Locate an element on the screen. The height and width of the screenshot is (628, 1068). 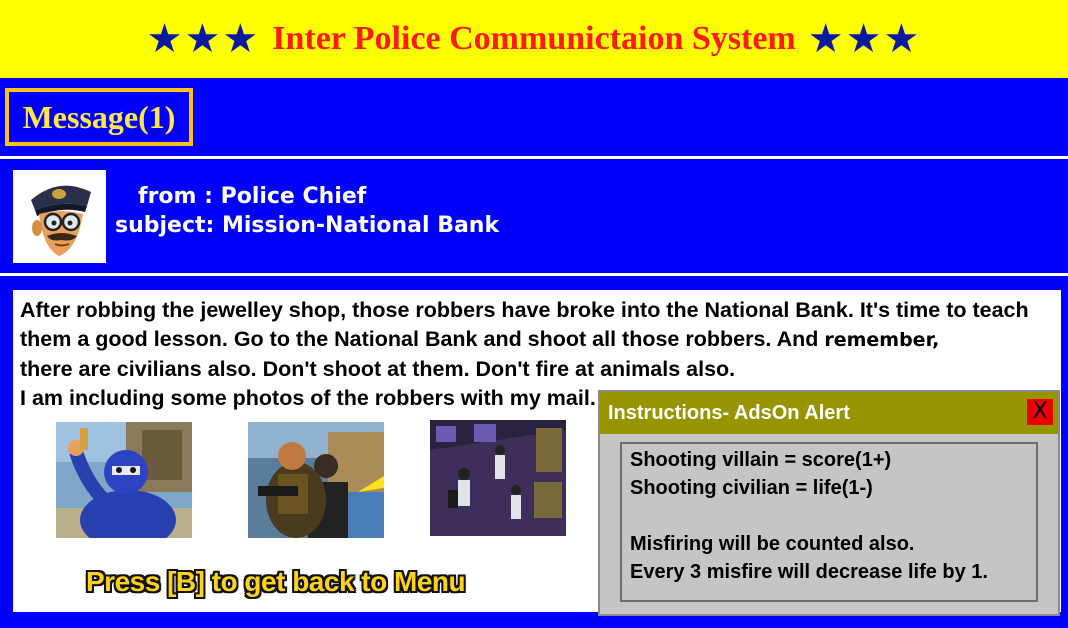
page-title: Inter Police Communictaion System is located at coordinates (534, 38).